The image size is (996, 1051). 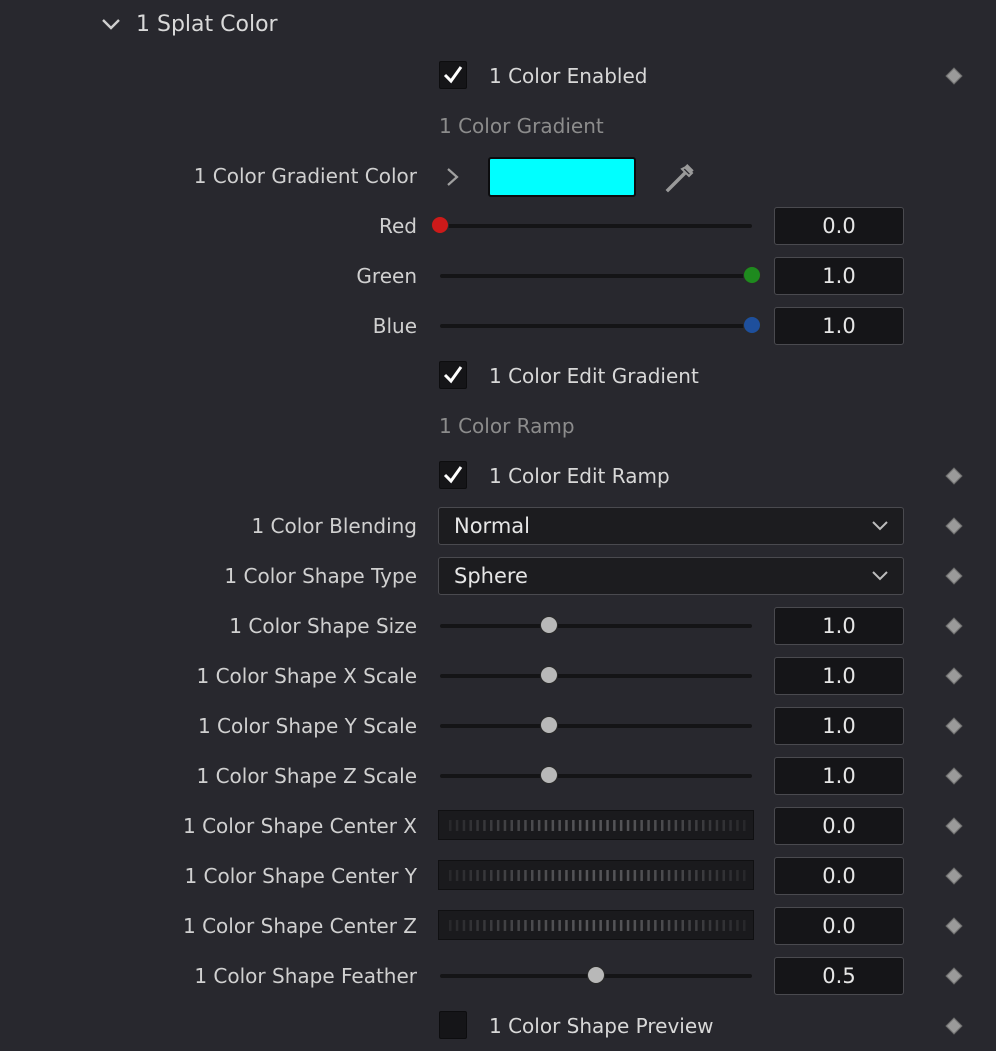 I want to click on row-edit-ramp: 1 Color Edit Ramp, so click(x=498, y=476).